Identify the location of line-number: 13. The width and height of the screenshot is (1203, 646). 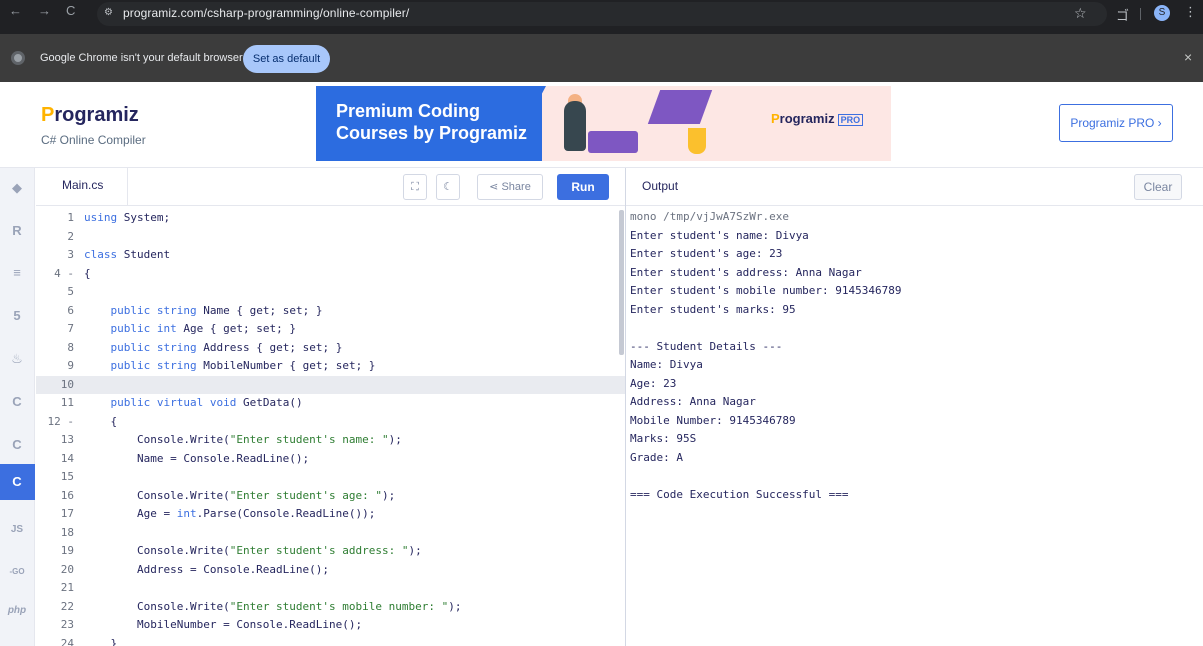
(67, 439).